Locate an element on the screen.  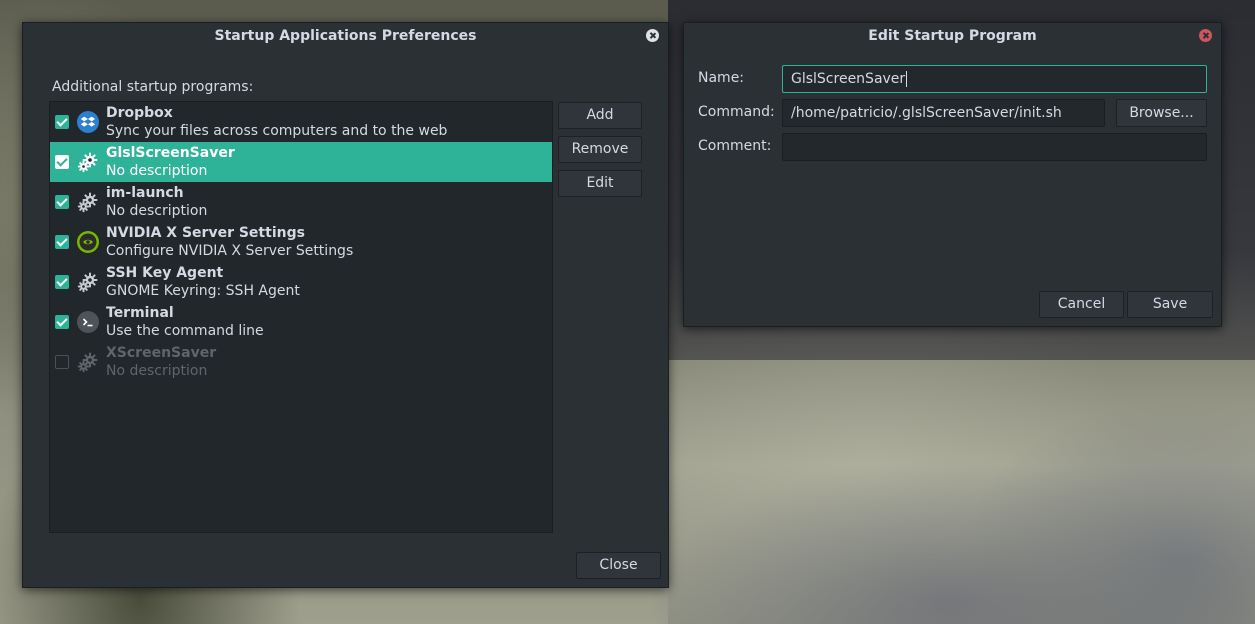
add-button: Add is located at coordinates (600, 115).